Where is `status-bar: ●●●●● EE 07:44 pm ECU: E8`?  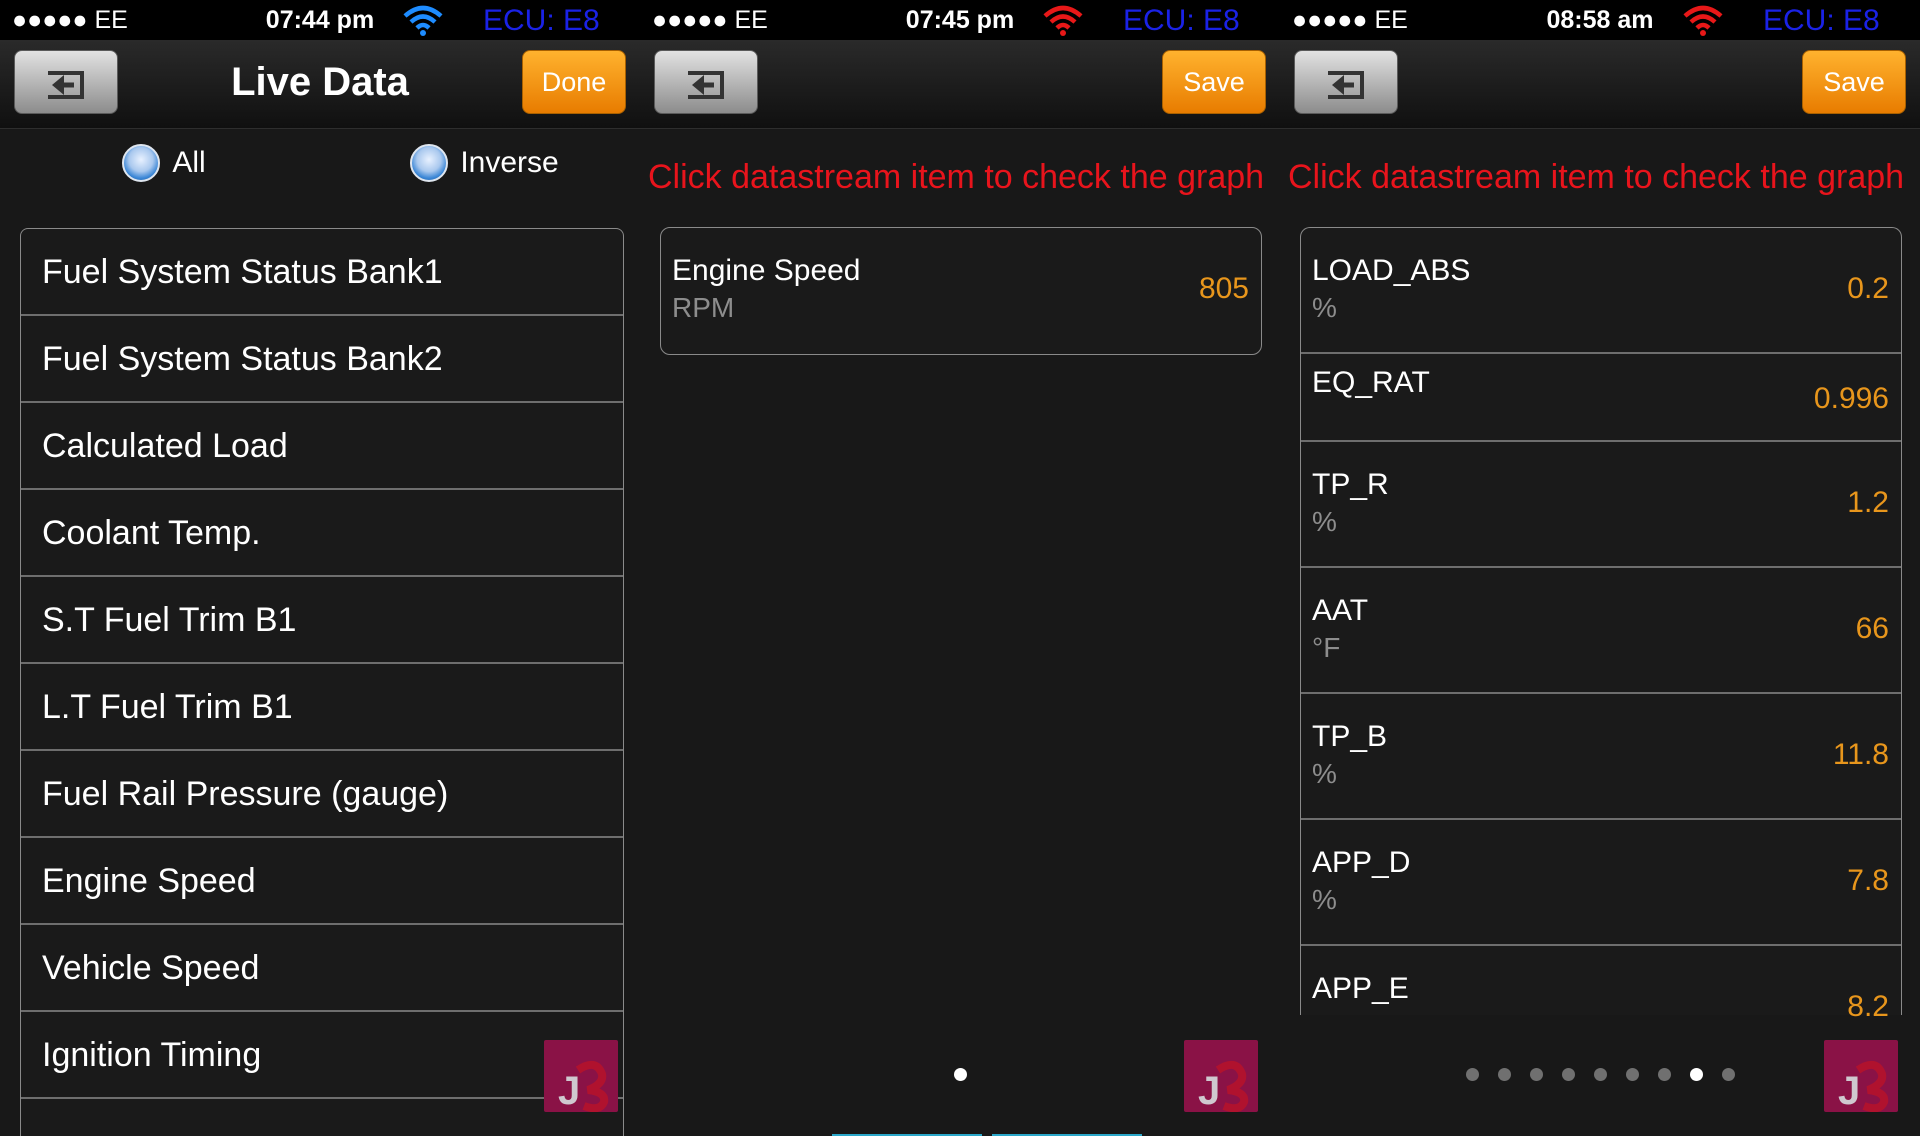 status-bar: ●●●●● EE 07:44 pm ECU: E8 is located at coordinates (320, 20).